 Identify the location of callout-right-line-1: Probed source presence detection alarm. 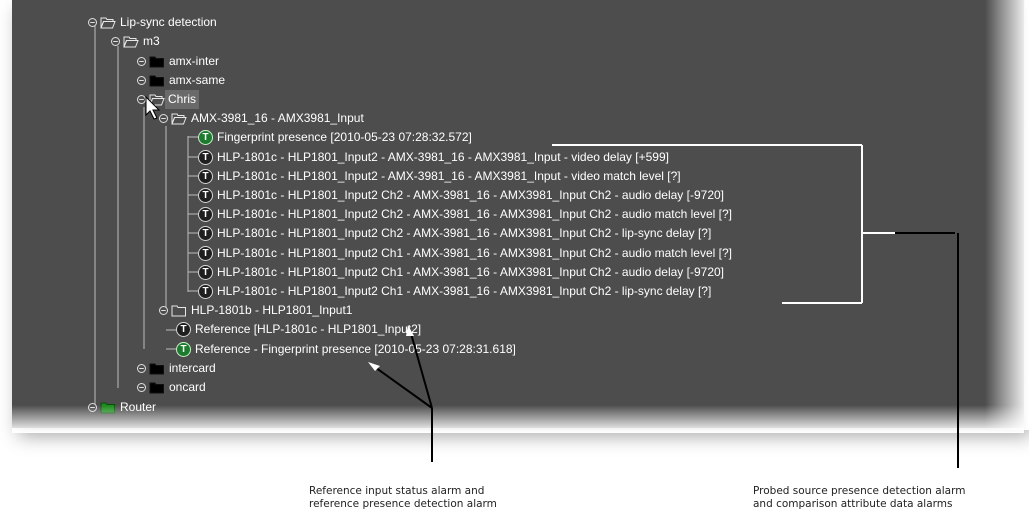
(859, 491).